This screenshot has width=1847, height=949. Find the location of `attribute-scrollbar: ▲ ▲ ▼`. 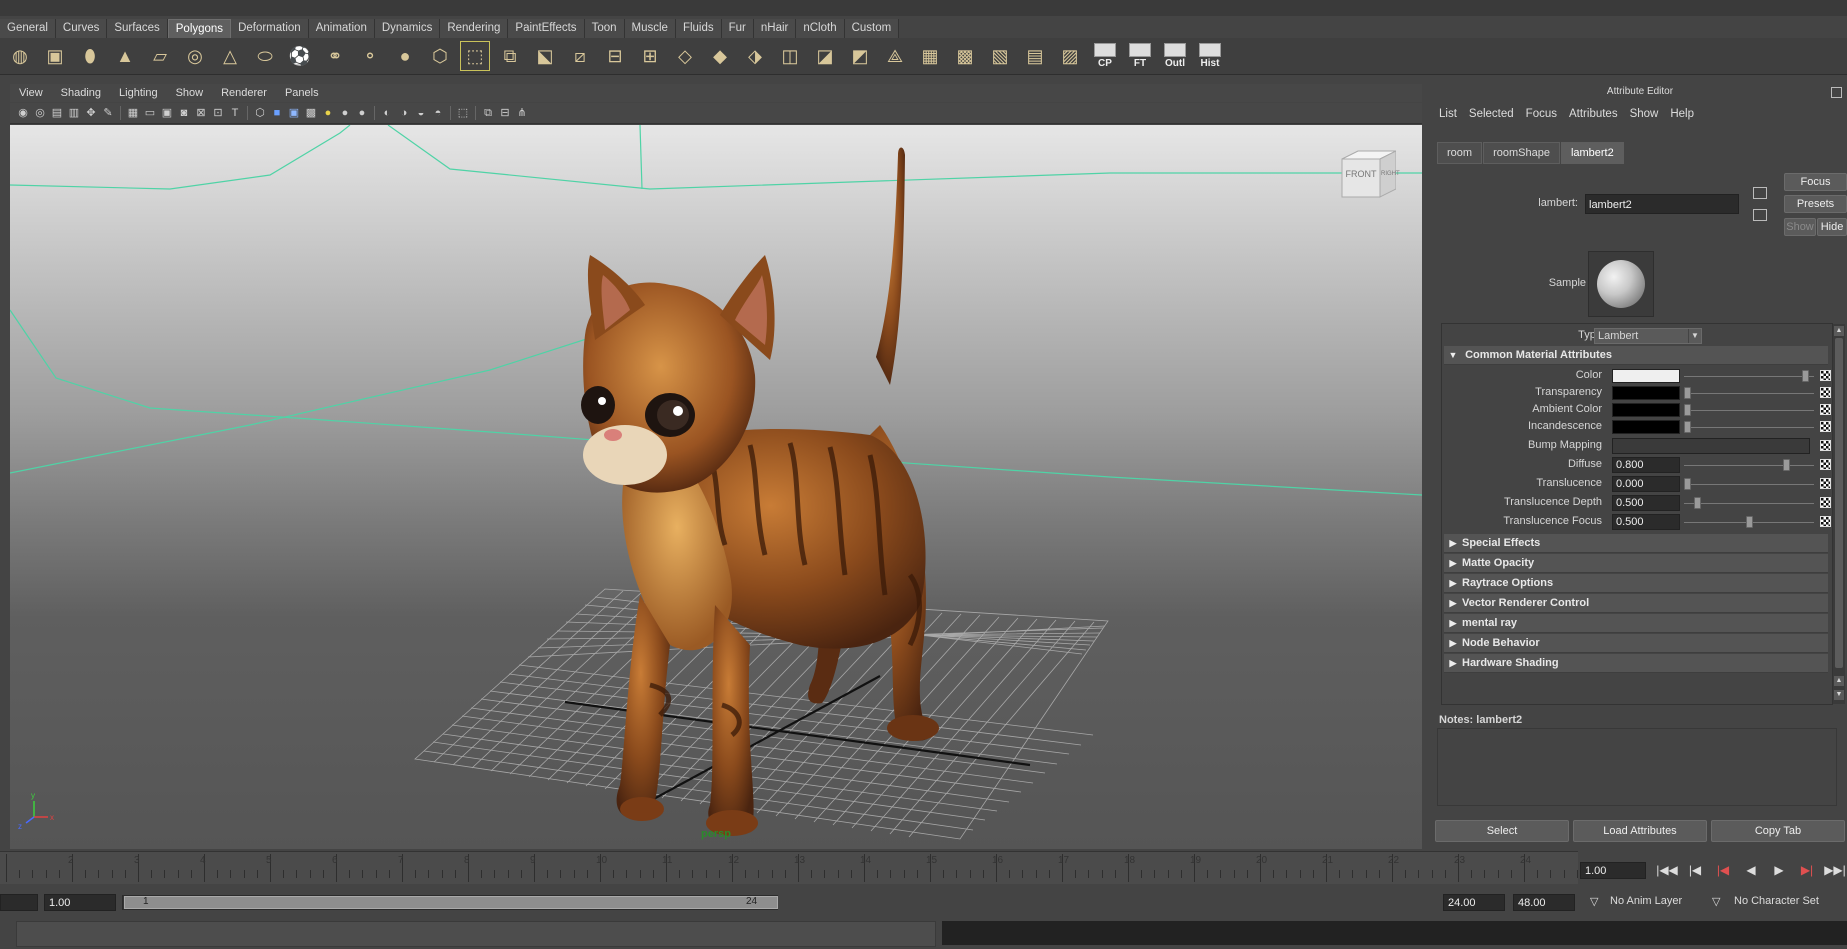

attribute-scrollbar: ▲ ▲ ▼ is located at coordinates (1839, 514).